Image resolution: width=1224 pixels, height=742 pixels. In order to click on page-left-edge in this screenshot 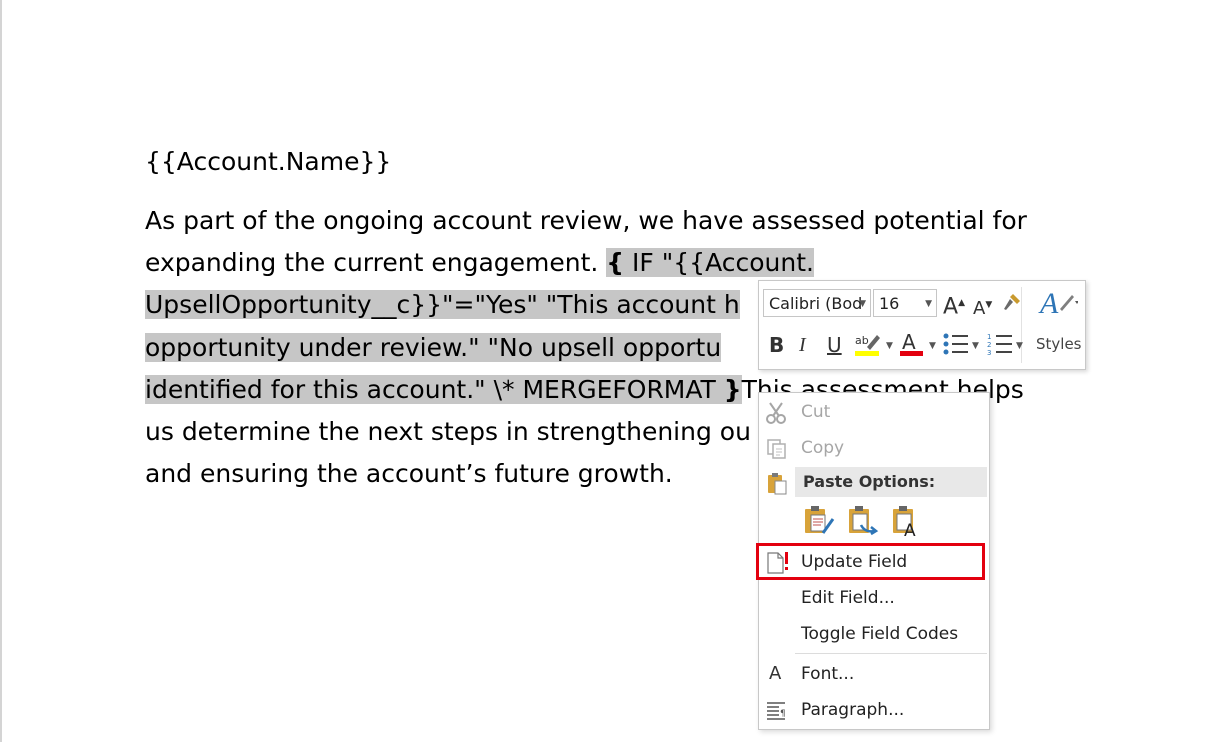, I will do `click(1, 371)`.